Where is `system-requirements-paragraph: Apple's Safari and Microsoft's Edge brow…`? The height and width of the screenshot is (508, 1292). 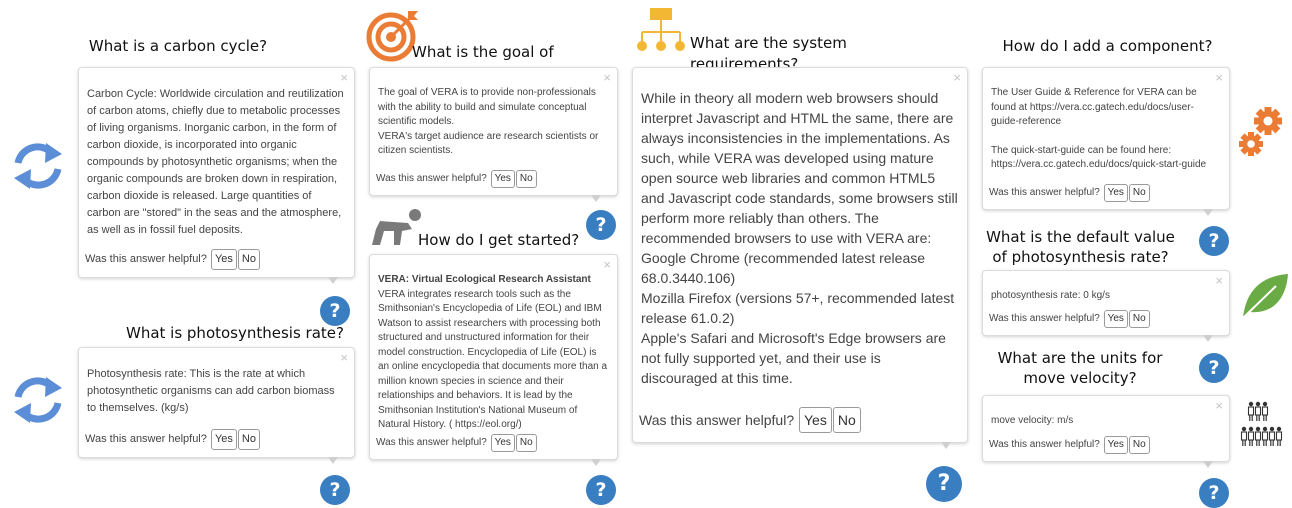 system-requirements-paragraph: Apple's Safari and Microsoft's Edge brow… is located at coordinates (793, 358).